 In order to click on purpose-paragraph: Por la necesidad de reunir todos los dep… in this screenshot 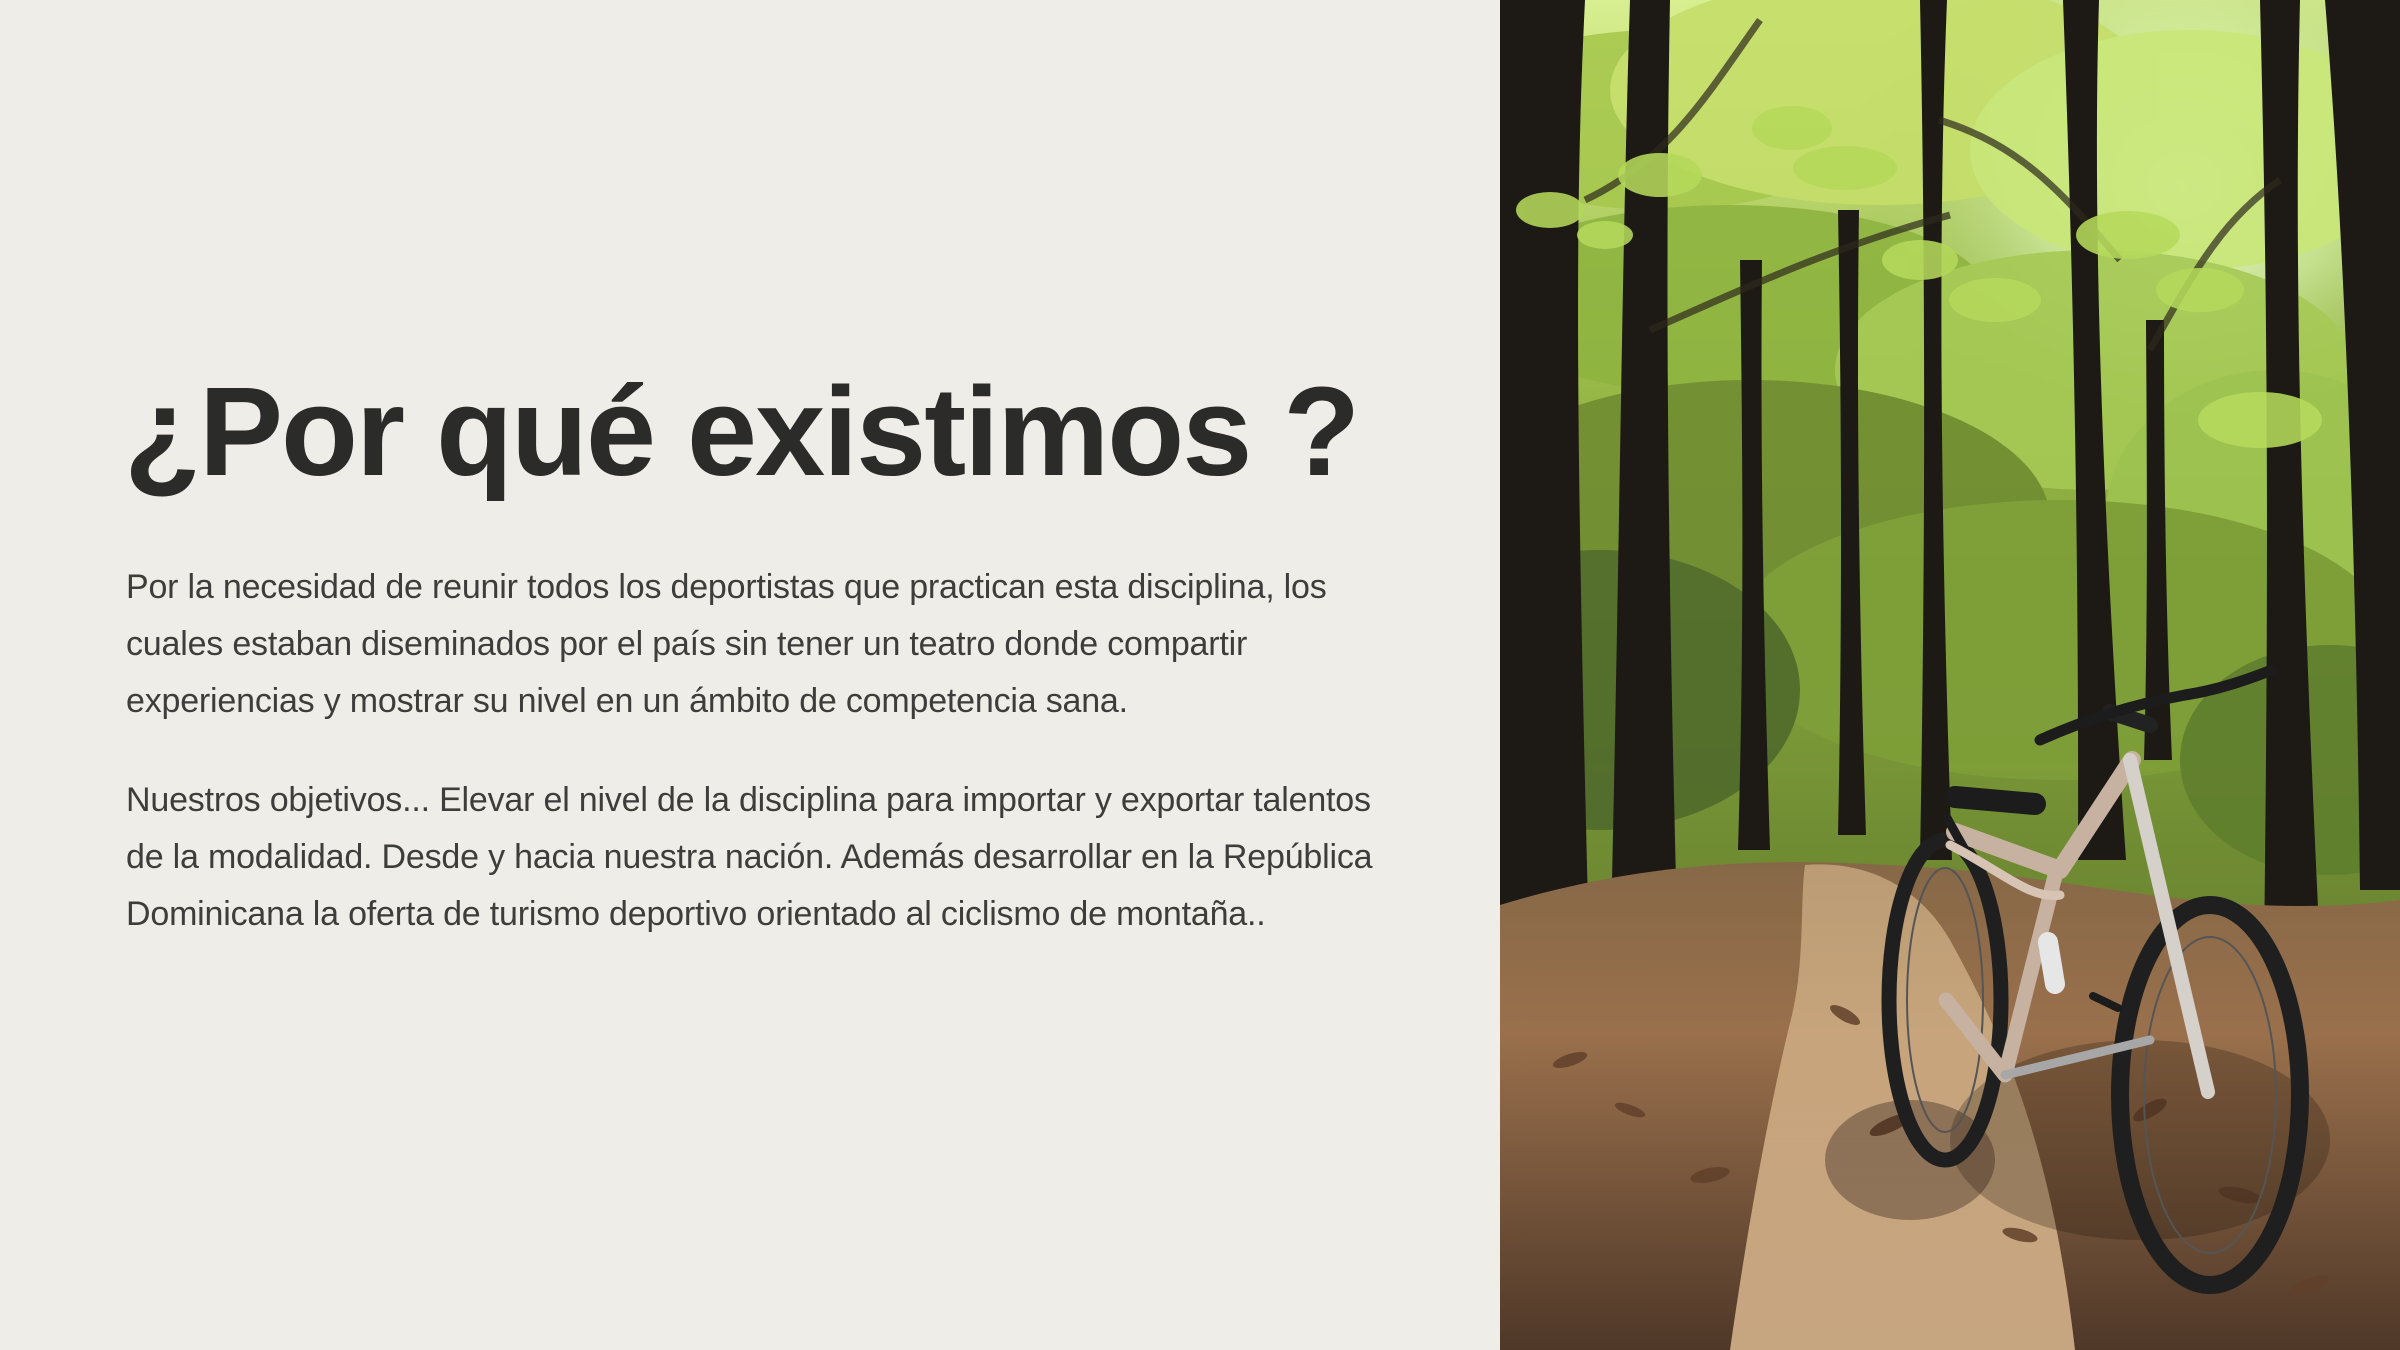, I will do `click(726, 644)`.